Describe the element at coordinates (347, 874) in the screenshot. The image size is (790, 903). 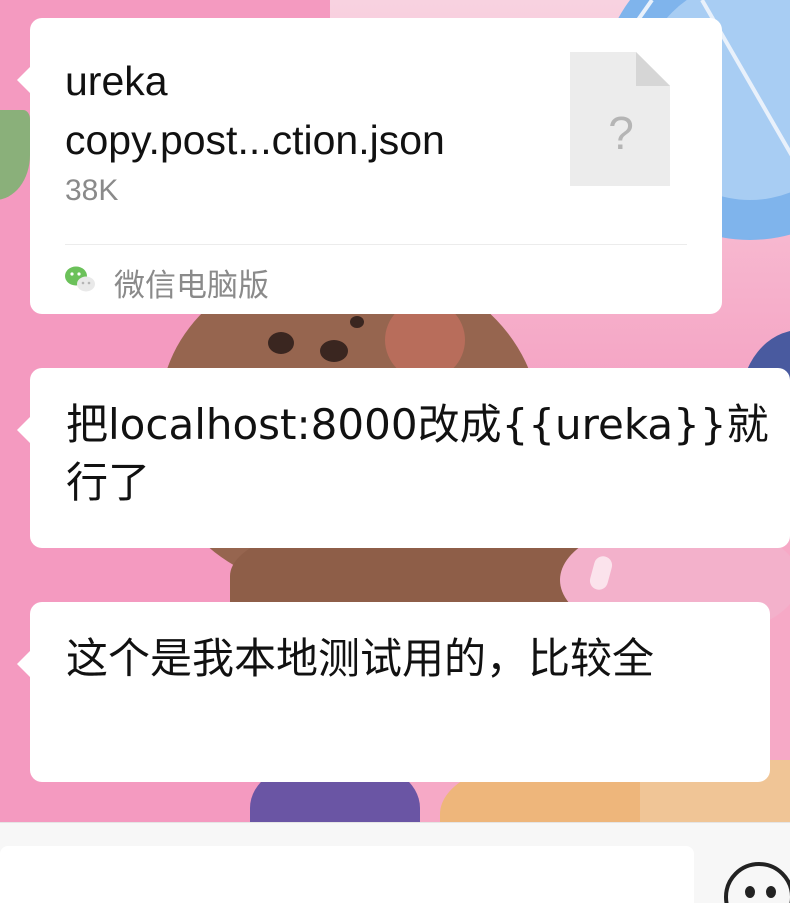
I see `message-input` at that location.